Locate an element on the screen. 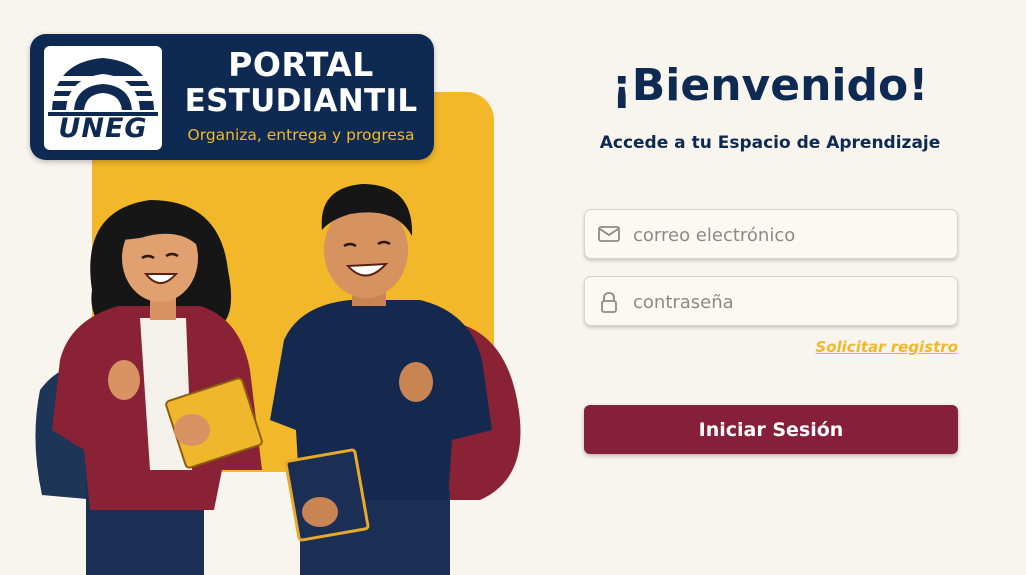  password-field is located at coordinates (771, 301).